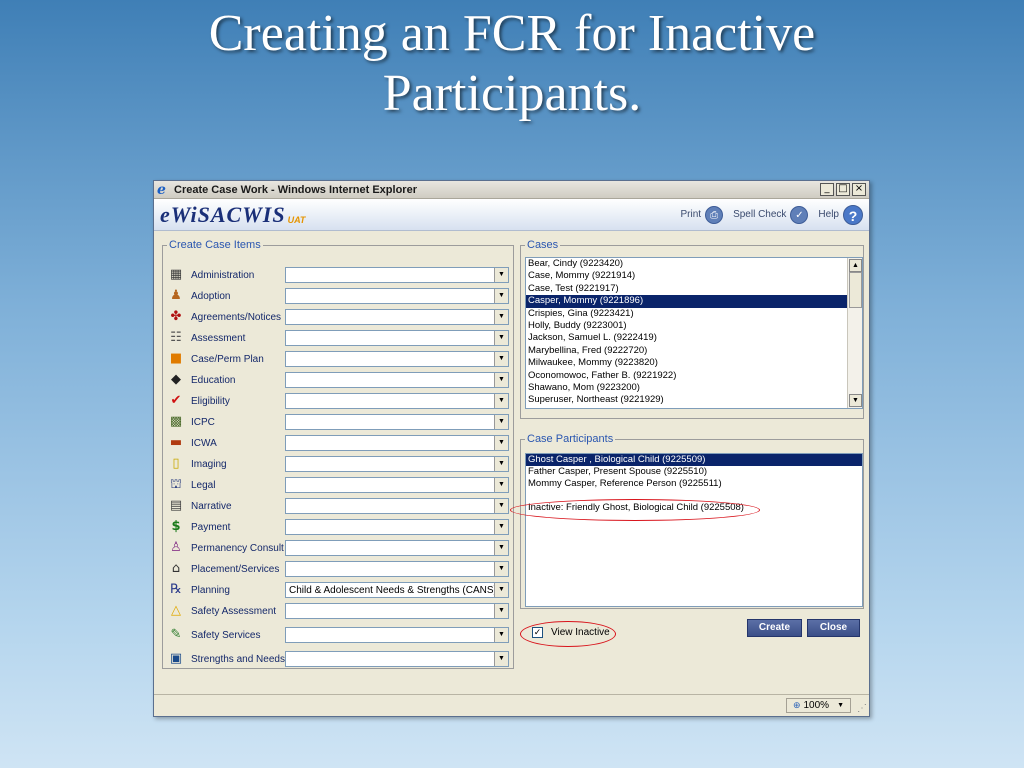  I want to click on administration-select: ▼, so click(397, 275).